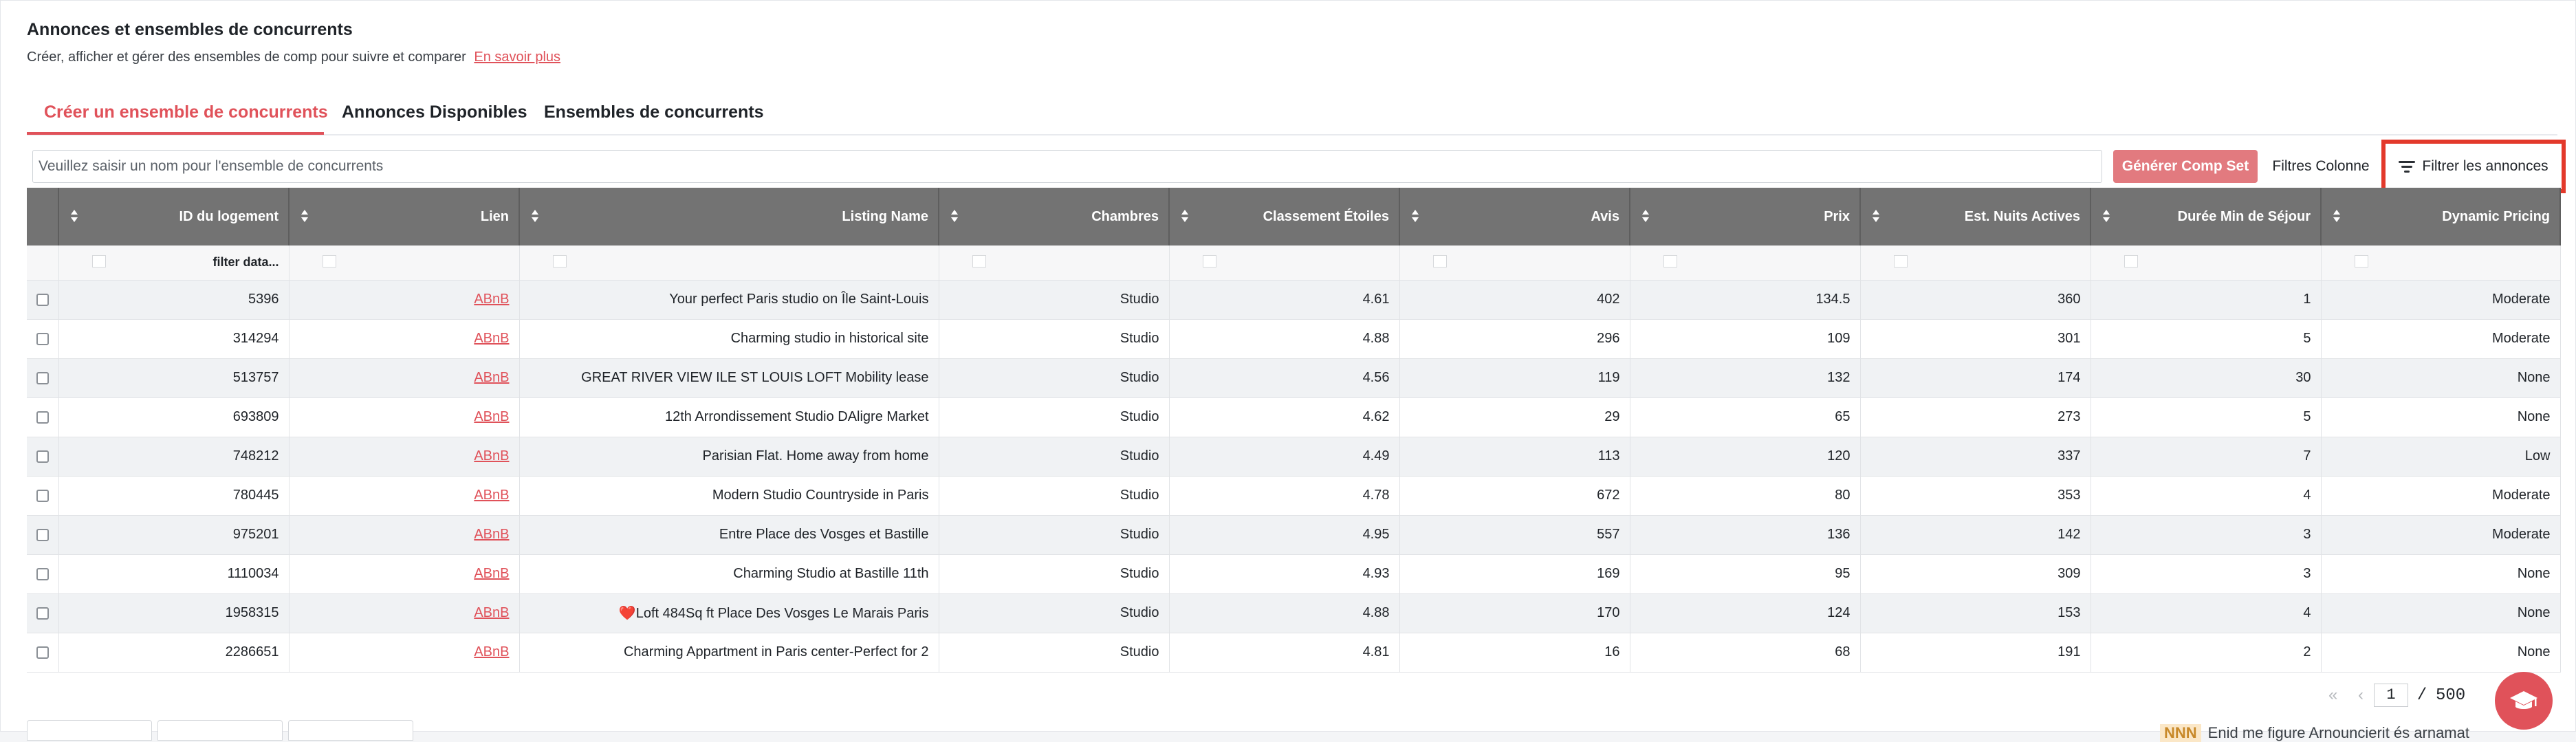 This screenshot has height=742, width=2576. Describe the element at coordinates (2338, 695) in the screenshot. I see `first-page-icon: «` at that location.